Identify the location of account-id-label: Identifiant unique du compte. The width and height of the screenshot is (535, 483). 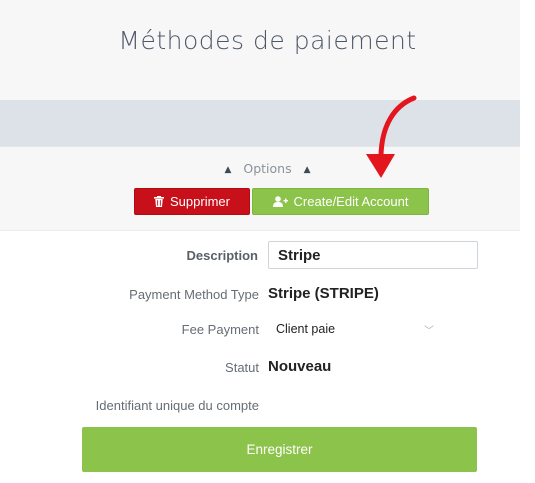
(177, 405).